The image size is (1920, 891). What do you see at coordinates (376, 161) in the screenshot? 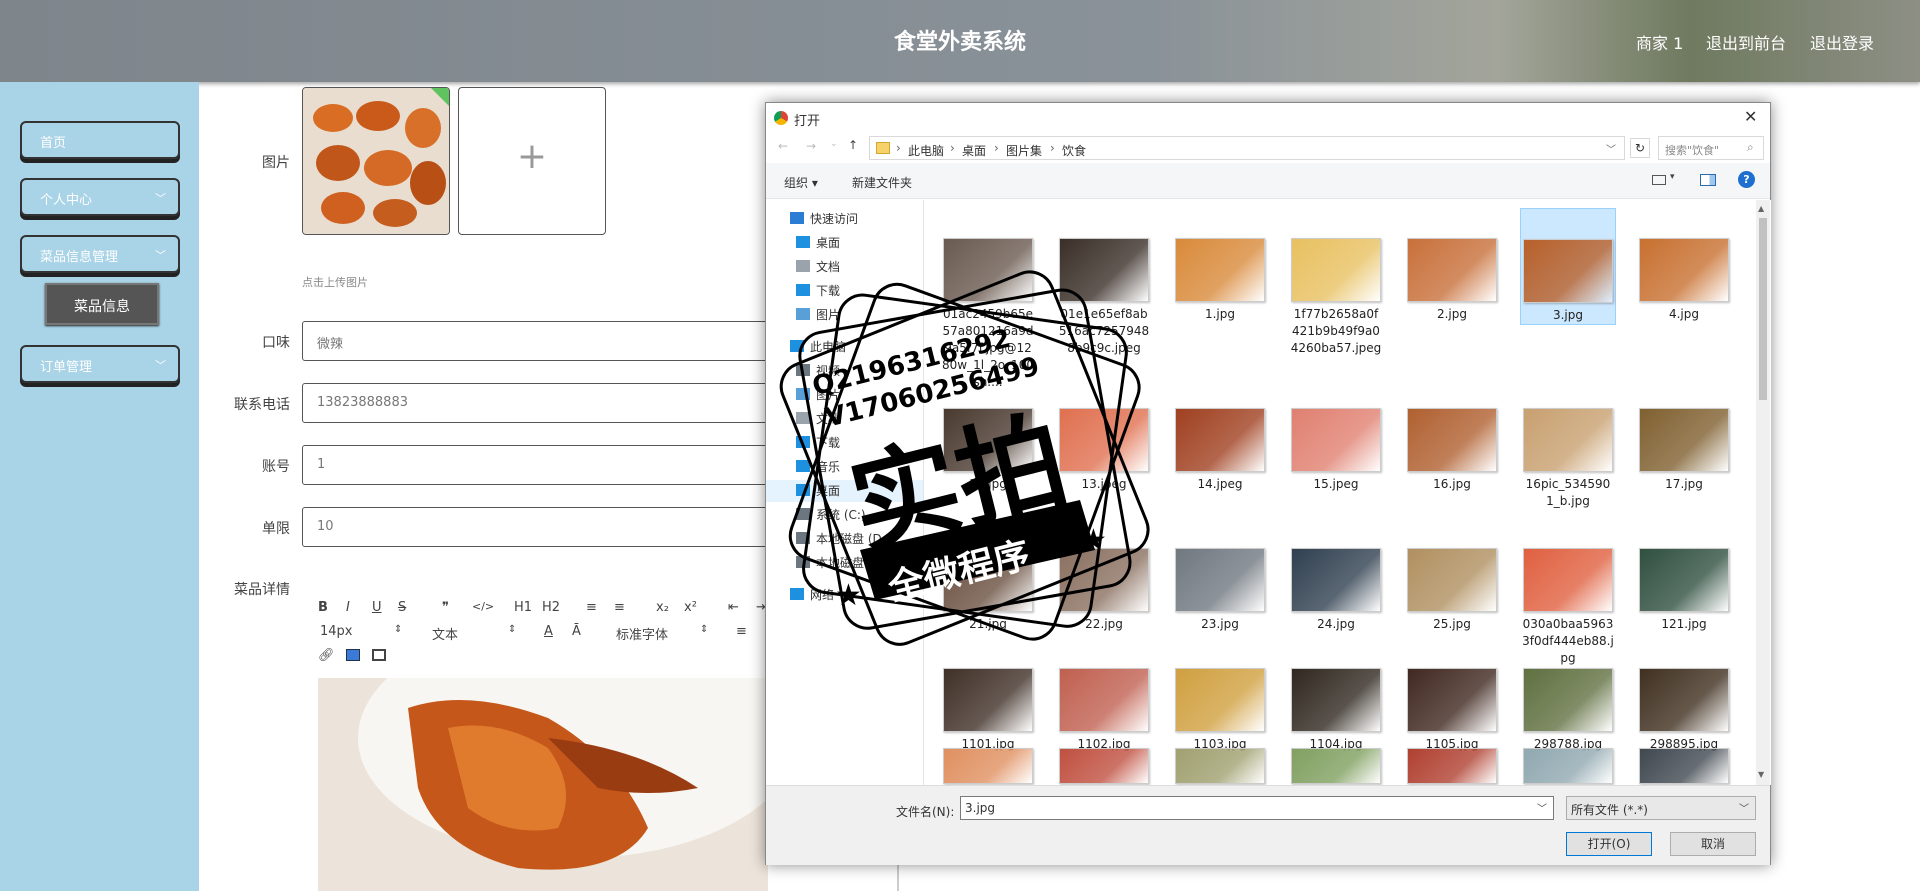
I see `uploaded-image` at bounding box center [376, 161].